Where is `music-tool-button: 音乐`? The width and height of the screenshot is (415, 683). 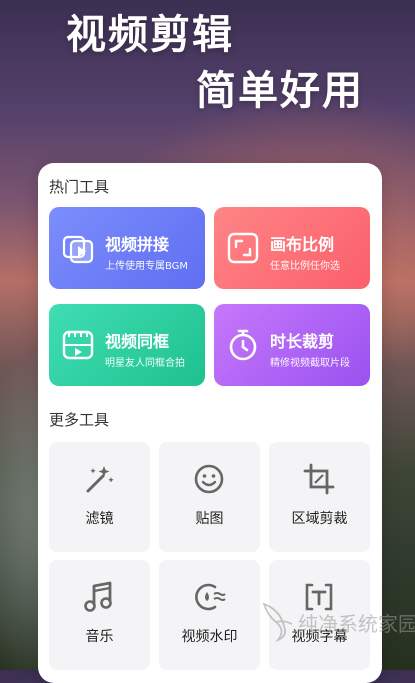
music-tool-button: 音乐 is located at coordinates (99, 615).